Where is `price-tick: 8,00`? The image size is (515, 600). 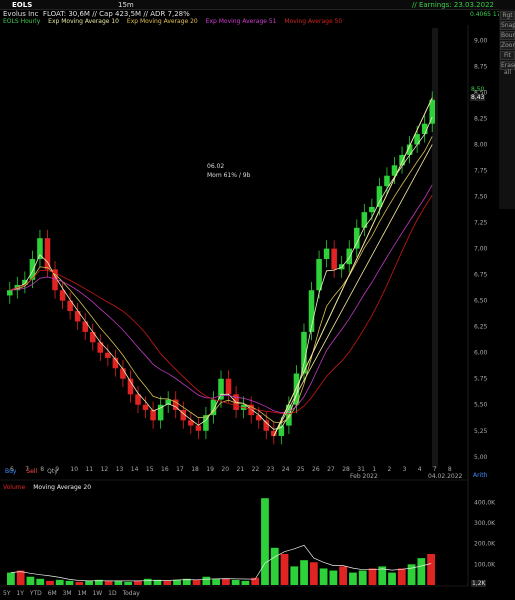
price-tick: 8,00 is located at coordinates (481, 145).